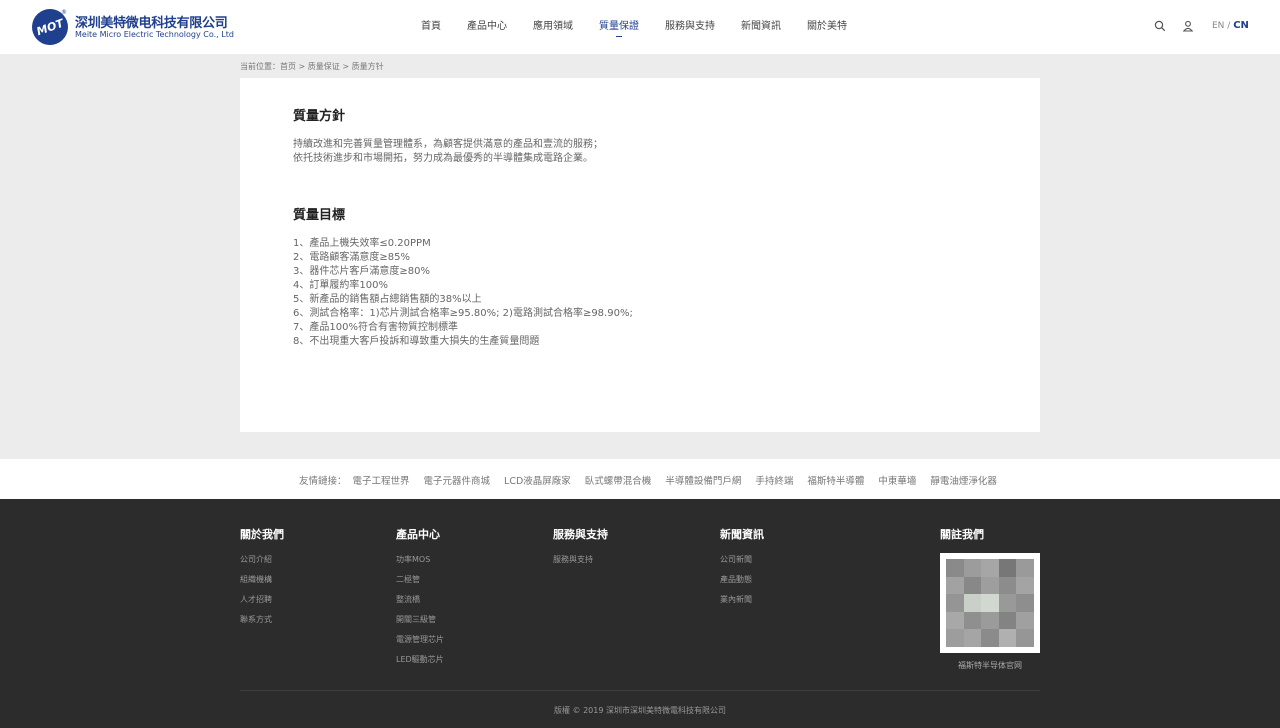  I want to click on footer-link: 功率MOS, so click(420, 565).